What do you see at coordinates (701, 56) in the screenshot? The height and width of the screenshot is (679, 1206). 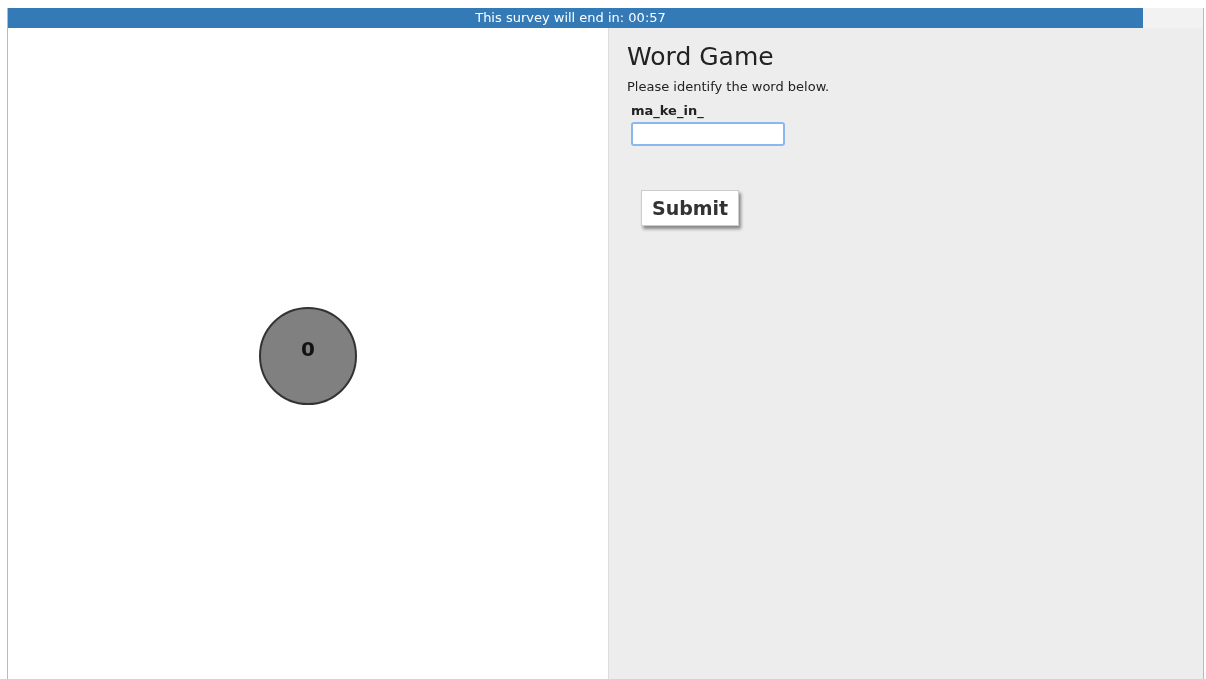 I see `game-title: Word Game` at bounding box center [701, 56].